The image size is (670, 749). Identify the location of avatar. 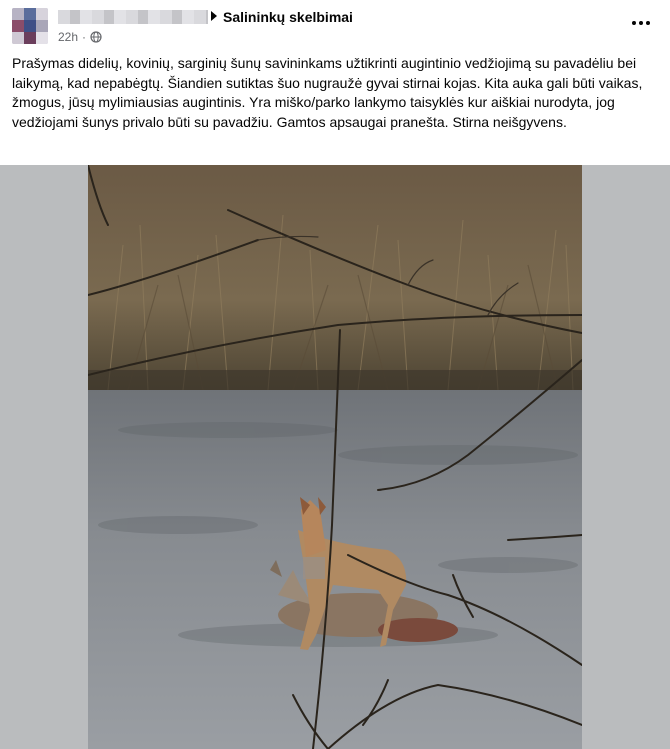
(30, 26).